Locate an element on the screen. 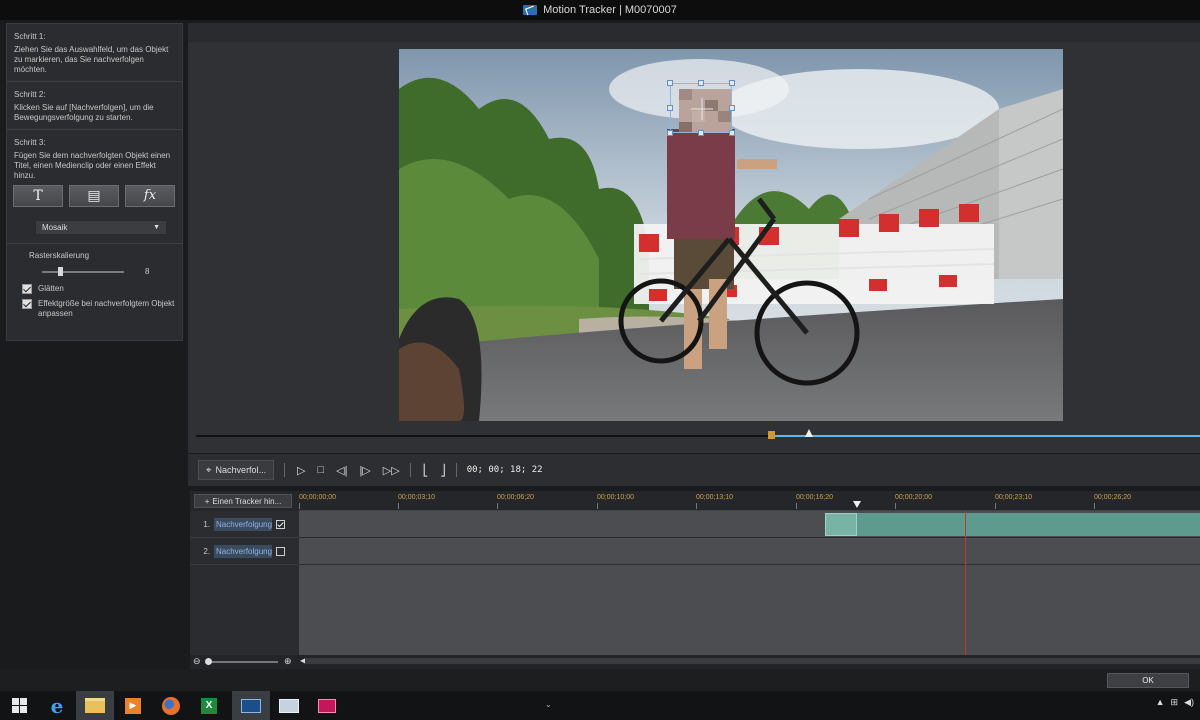  crosshair-icon is located at coordinates (702, 109).